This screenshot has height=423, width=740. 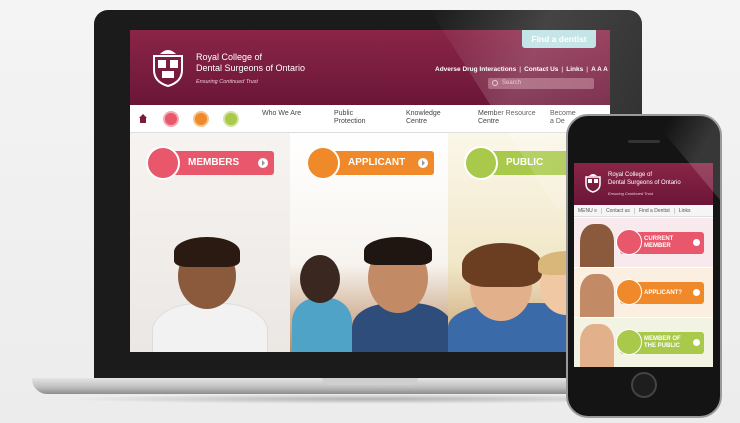 I want to click on applicant-photo-back-body, so click(x=322, y=325).